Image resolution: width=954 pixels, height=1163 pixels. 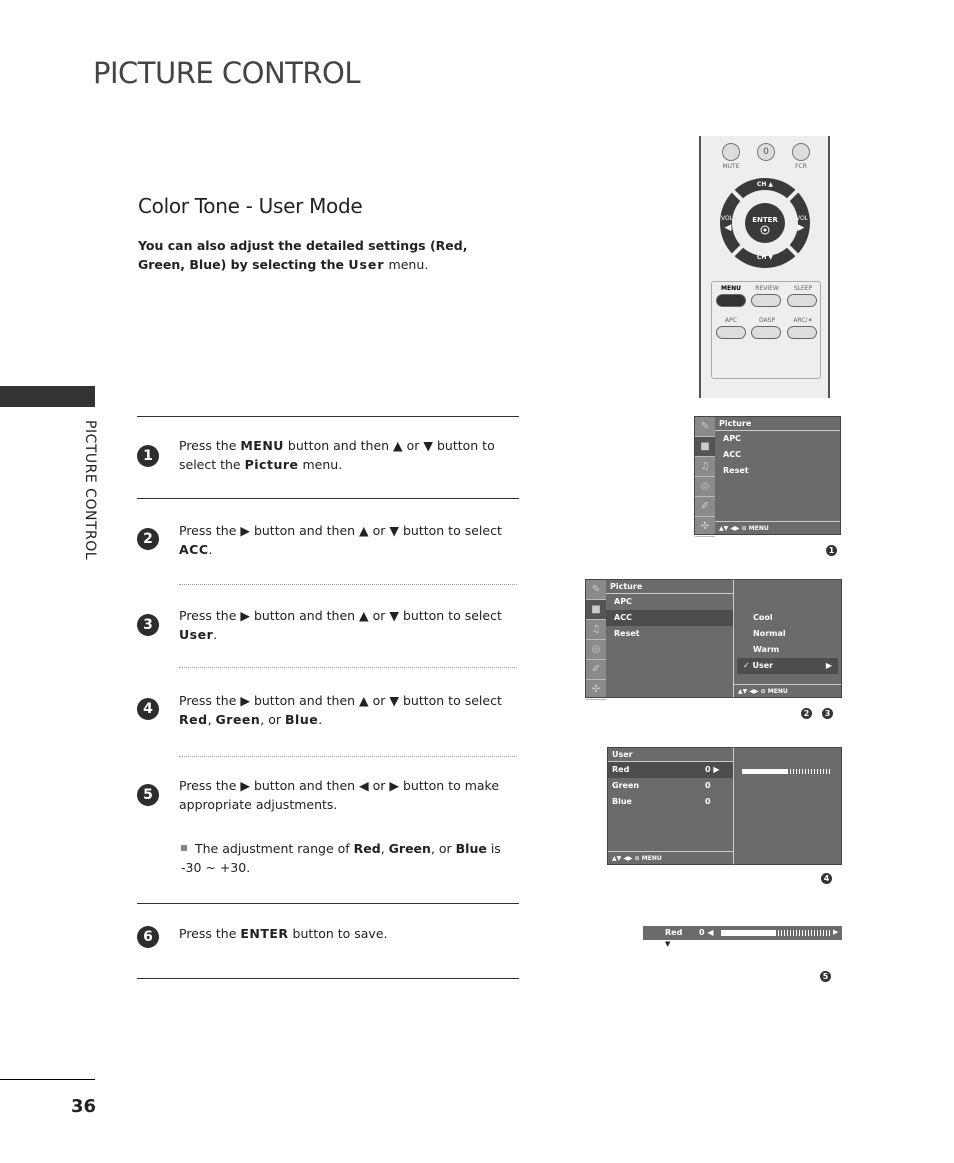 What do you see at coordinates (148, 709) in the screenshot?
I see `step-number: 4` at bounding box center [148, 709].